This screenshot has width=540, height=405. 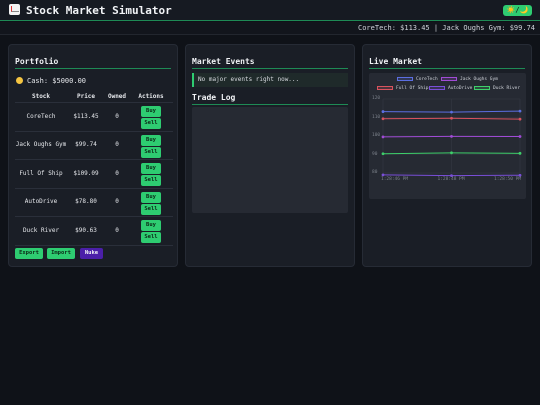 What do you see at coordinates (451, 179) in the screenshot?
I see `x-tick-label: 1:28:48 PM` at bounding box center [451, 179].